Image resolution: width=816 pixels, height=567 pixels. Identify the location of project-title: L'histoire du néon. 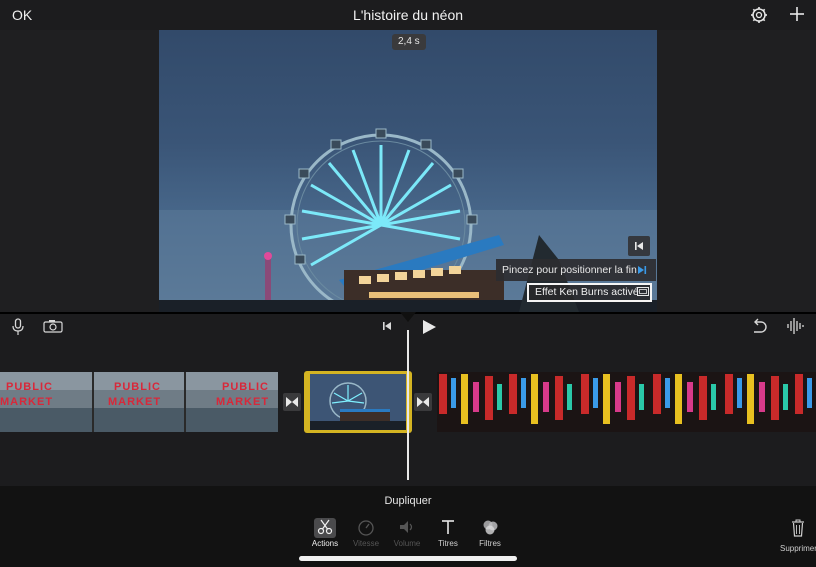
(408, 15).